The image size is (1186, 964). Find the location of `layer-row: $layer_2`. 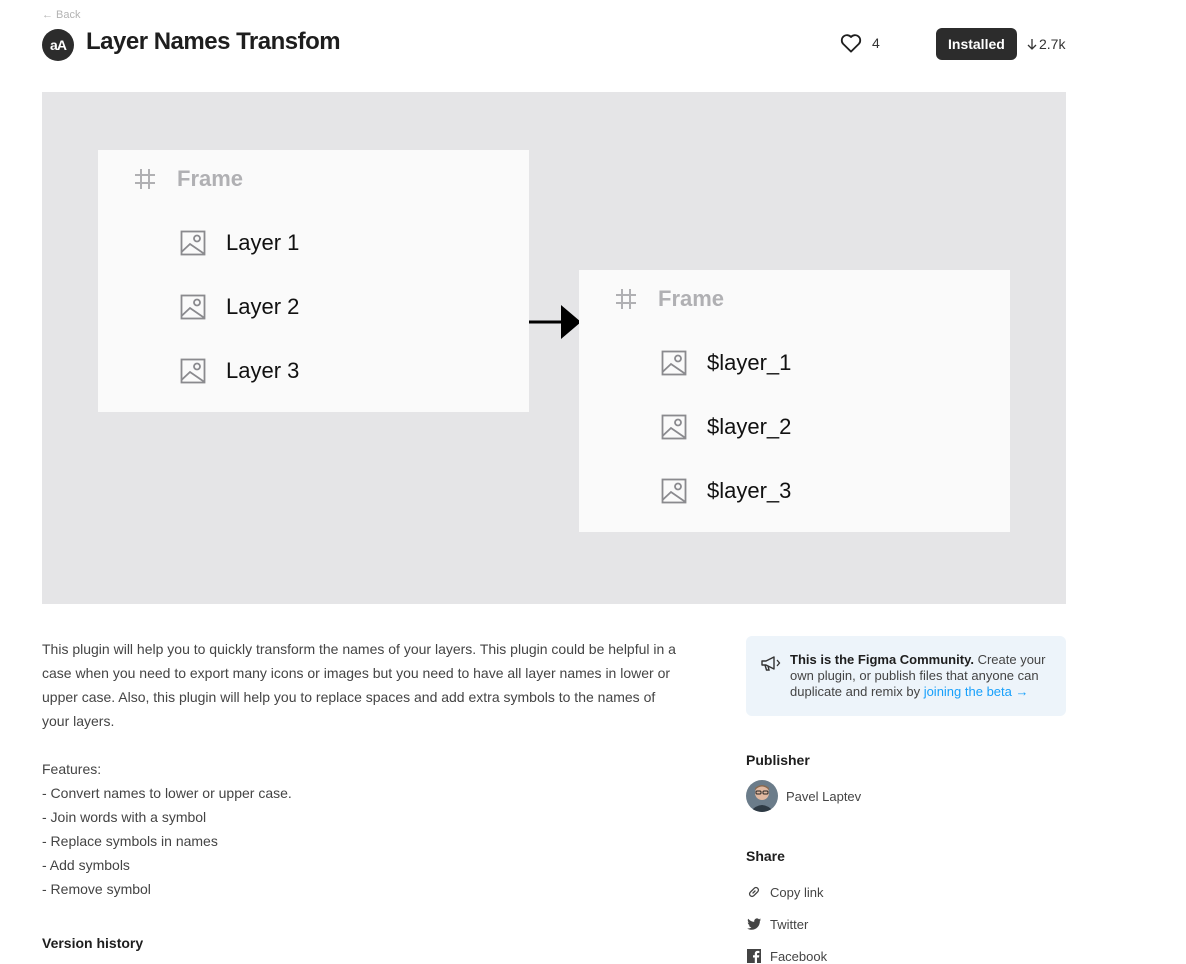

layer-row: $layer_2 is located at coordinates (726, 427).